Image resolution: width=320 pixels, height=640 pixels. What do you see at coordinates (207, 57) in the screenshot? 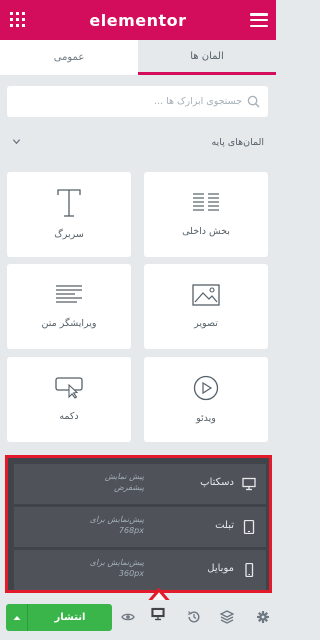
I see `tab-elements: المان ها` at bounding box center [207, 57].